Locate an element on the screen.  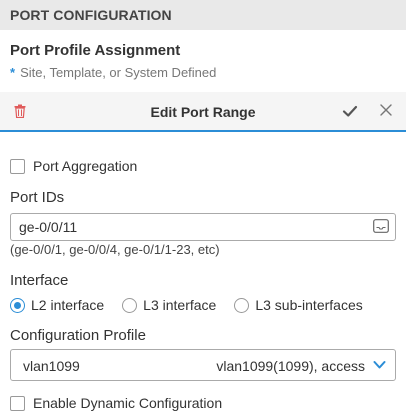
dynamic-config-checkbox is located at coordinates (17, 403).